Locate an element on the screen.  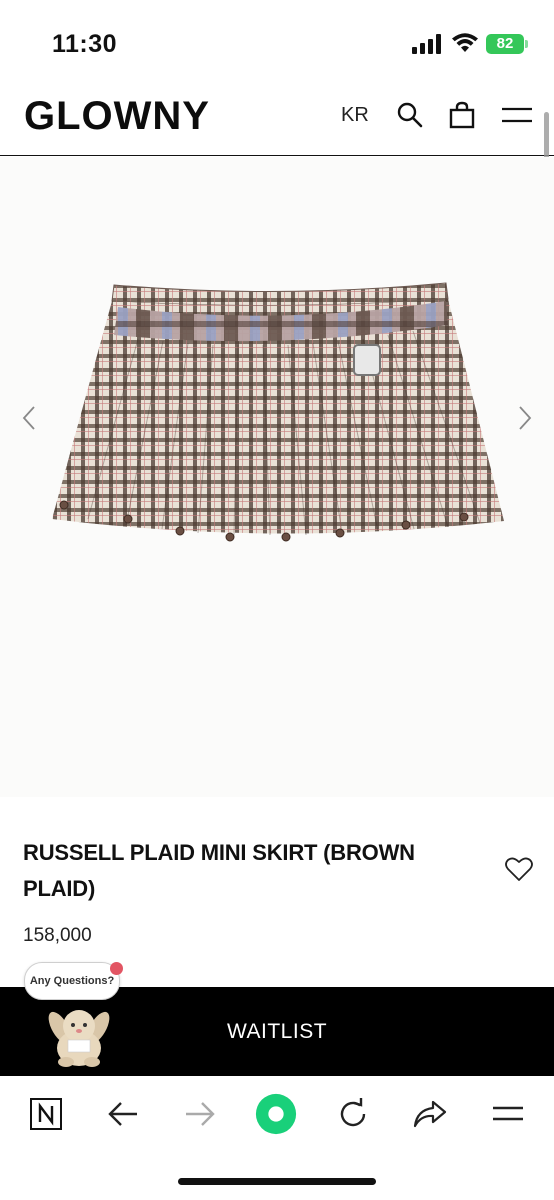
battery-icon: 82 is located at coordinates (507, 44).